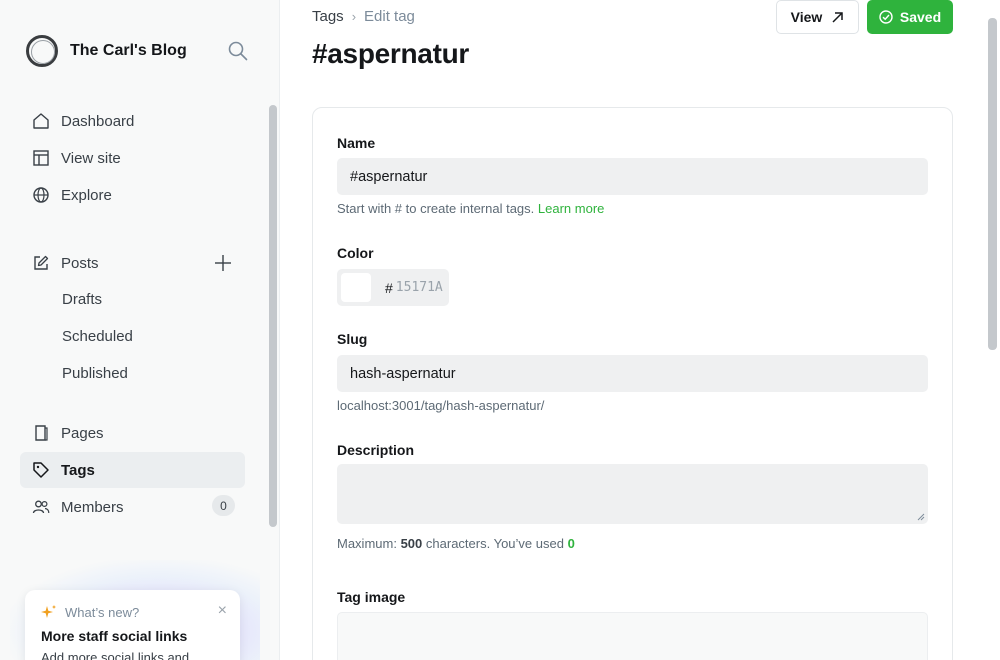  What do you see at coordinates (41, 195) in the screenshot?
I see `globe-icon` at bounding box center [41, 195].